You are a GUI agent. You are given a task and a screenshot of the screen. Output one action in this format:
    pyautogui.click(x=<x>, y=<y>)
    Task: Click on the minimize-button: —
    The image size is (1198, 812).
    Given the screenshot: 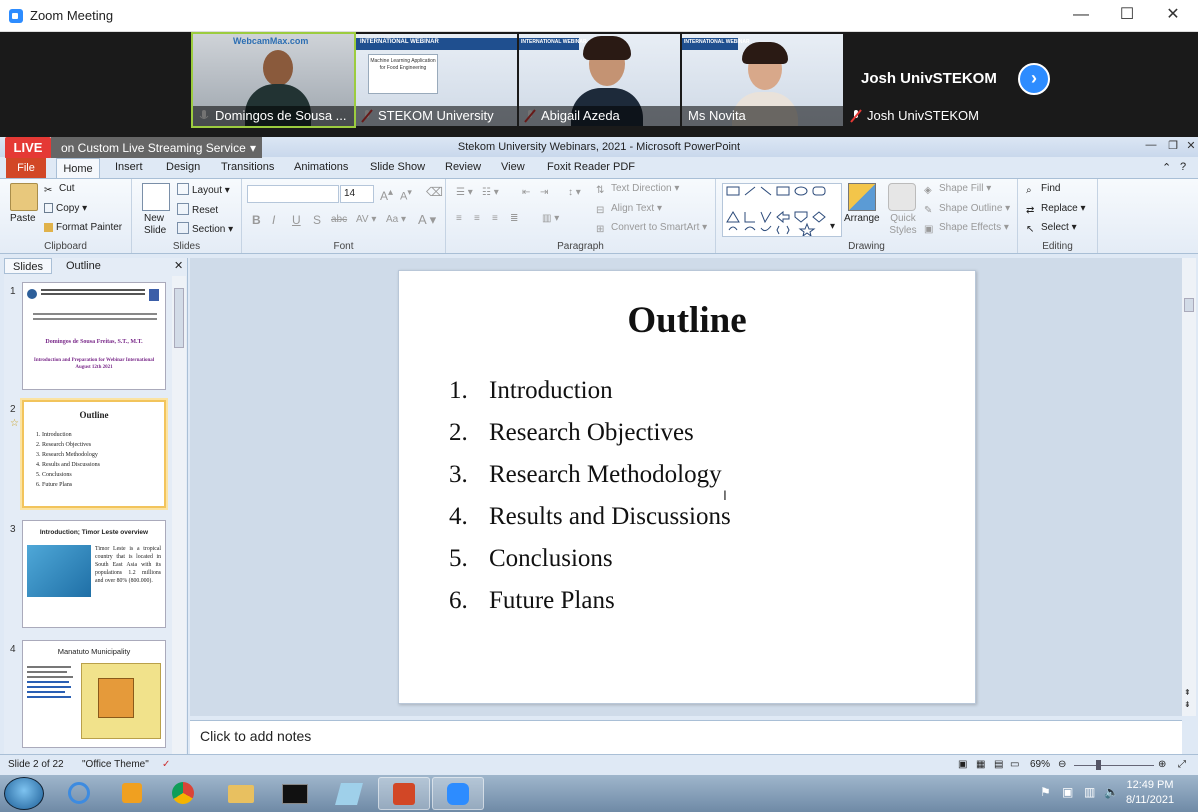 What is the action you would take?
    pyautogui.click(x=1081, y=16)
    